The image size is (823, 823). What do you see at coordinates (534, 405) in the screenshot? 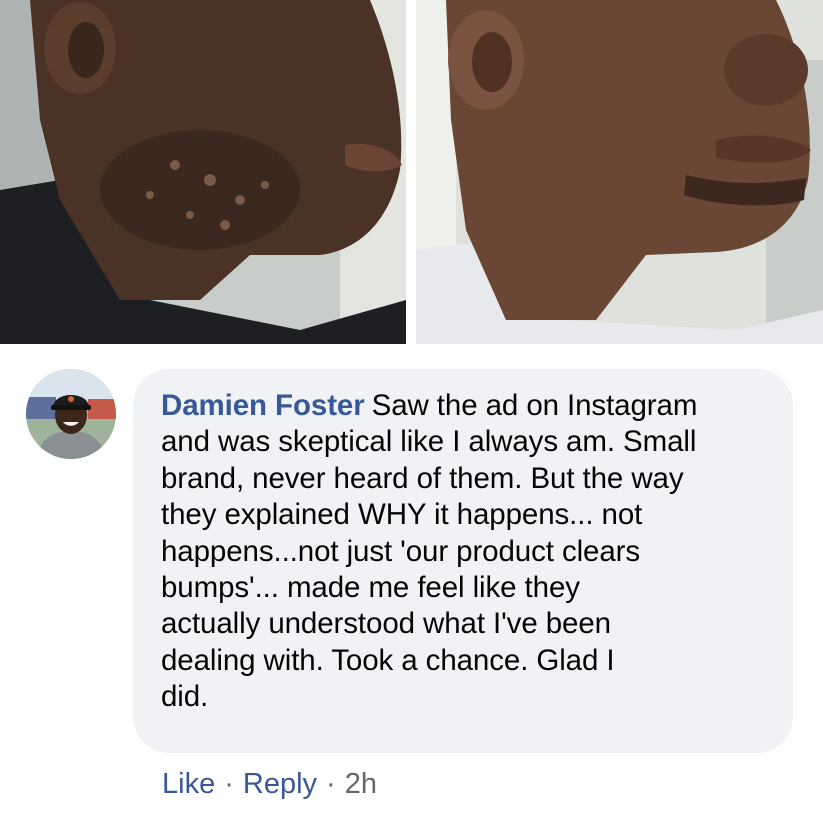
I see `comment-line: Saw the ad on Instagram` at bounding box center [534, 405].